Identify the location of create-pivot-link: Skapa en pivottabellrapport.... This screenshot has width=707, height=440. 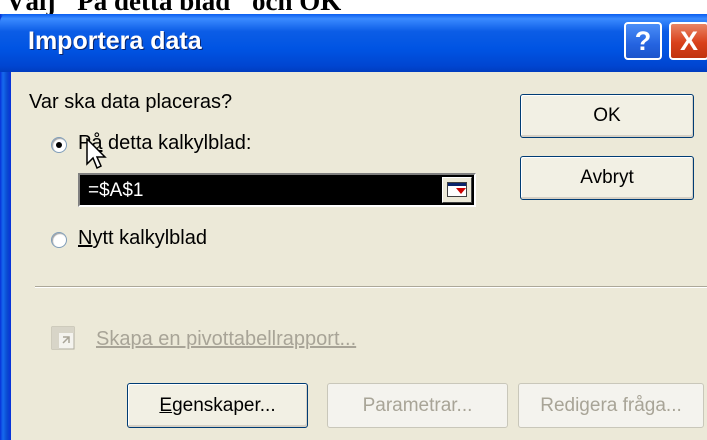
(226, 339).